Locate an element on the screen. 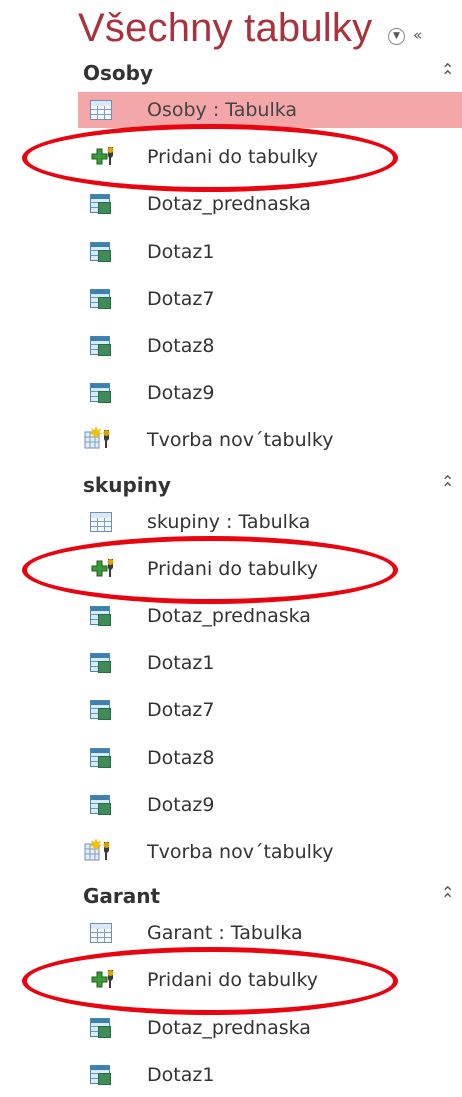 The image size is (462, 1097). group-header-label: Garant is located at coordinates (122, 896).